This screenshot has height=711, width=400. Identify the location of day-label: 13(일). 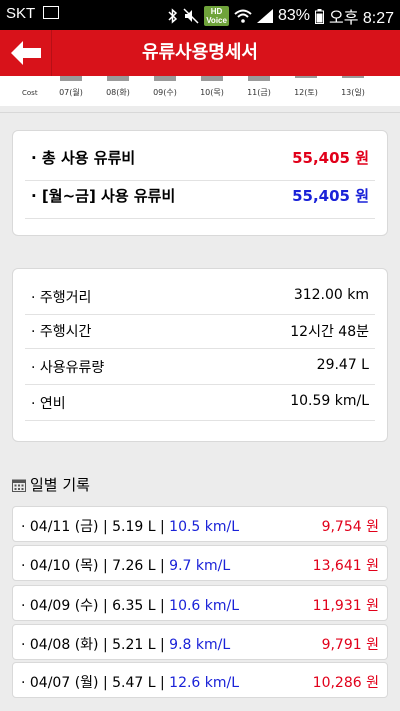
(353, 92).